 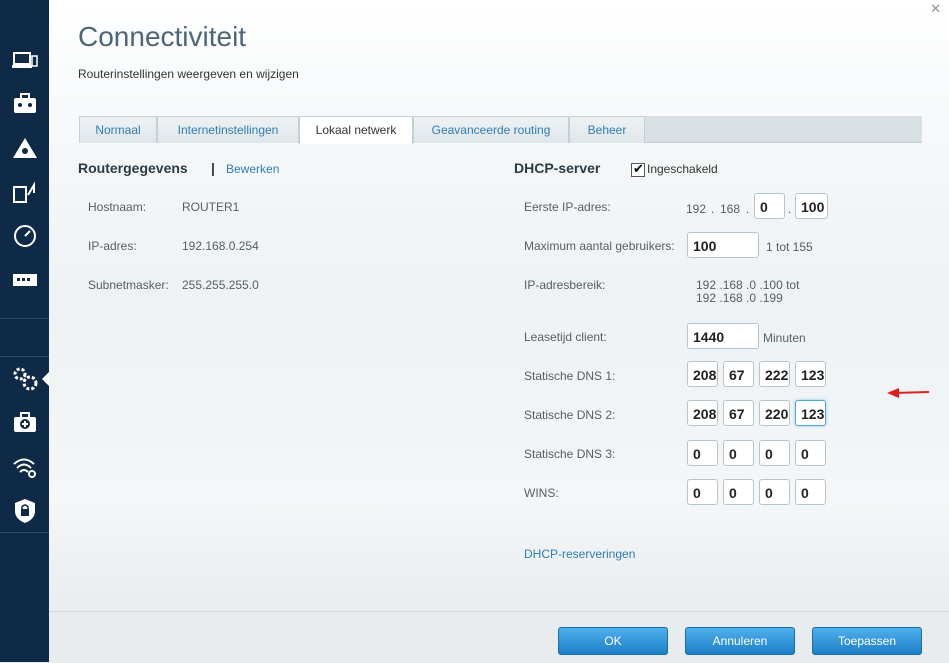 What do you see at coordinates (211, 207) in the screenshot?
I see `hostname-value: ROUTER1` at bounding box center [211, 207].